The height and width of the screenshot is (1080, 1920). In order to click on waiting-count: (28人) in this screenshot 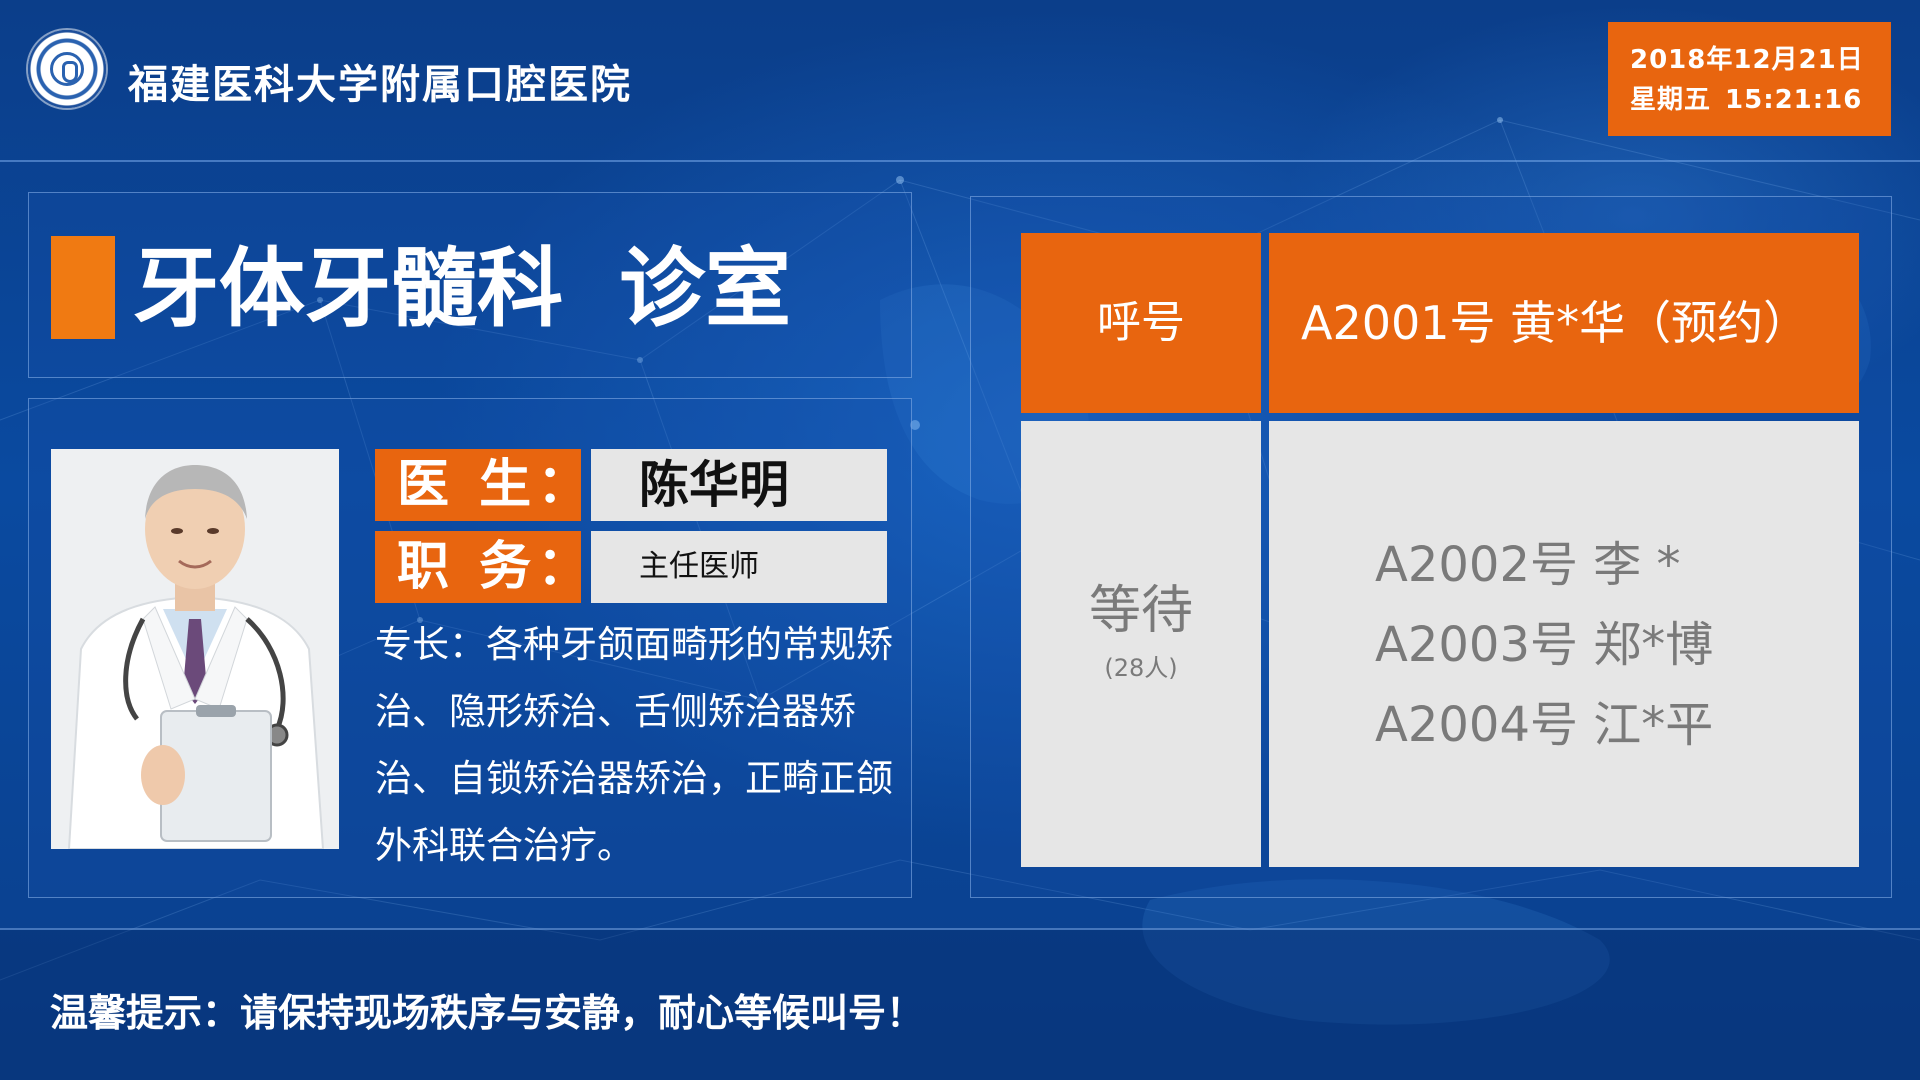, I will do `click(1141, 668)`.